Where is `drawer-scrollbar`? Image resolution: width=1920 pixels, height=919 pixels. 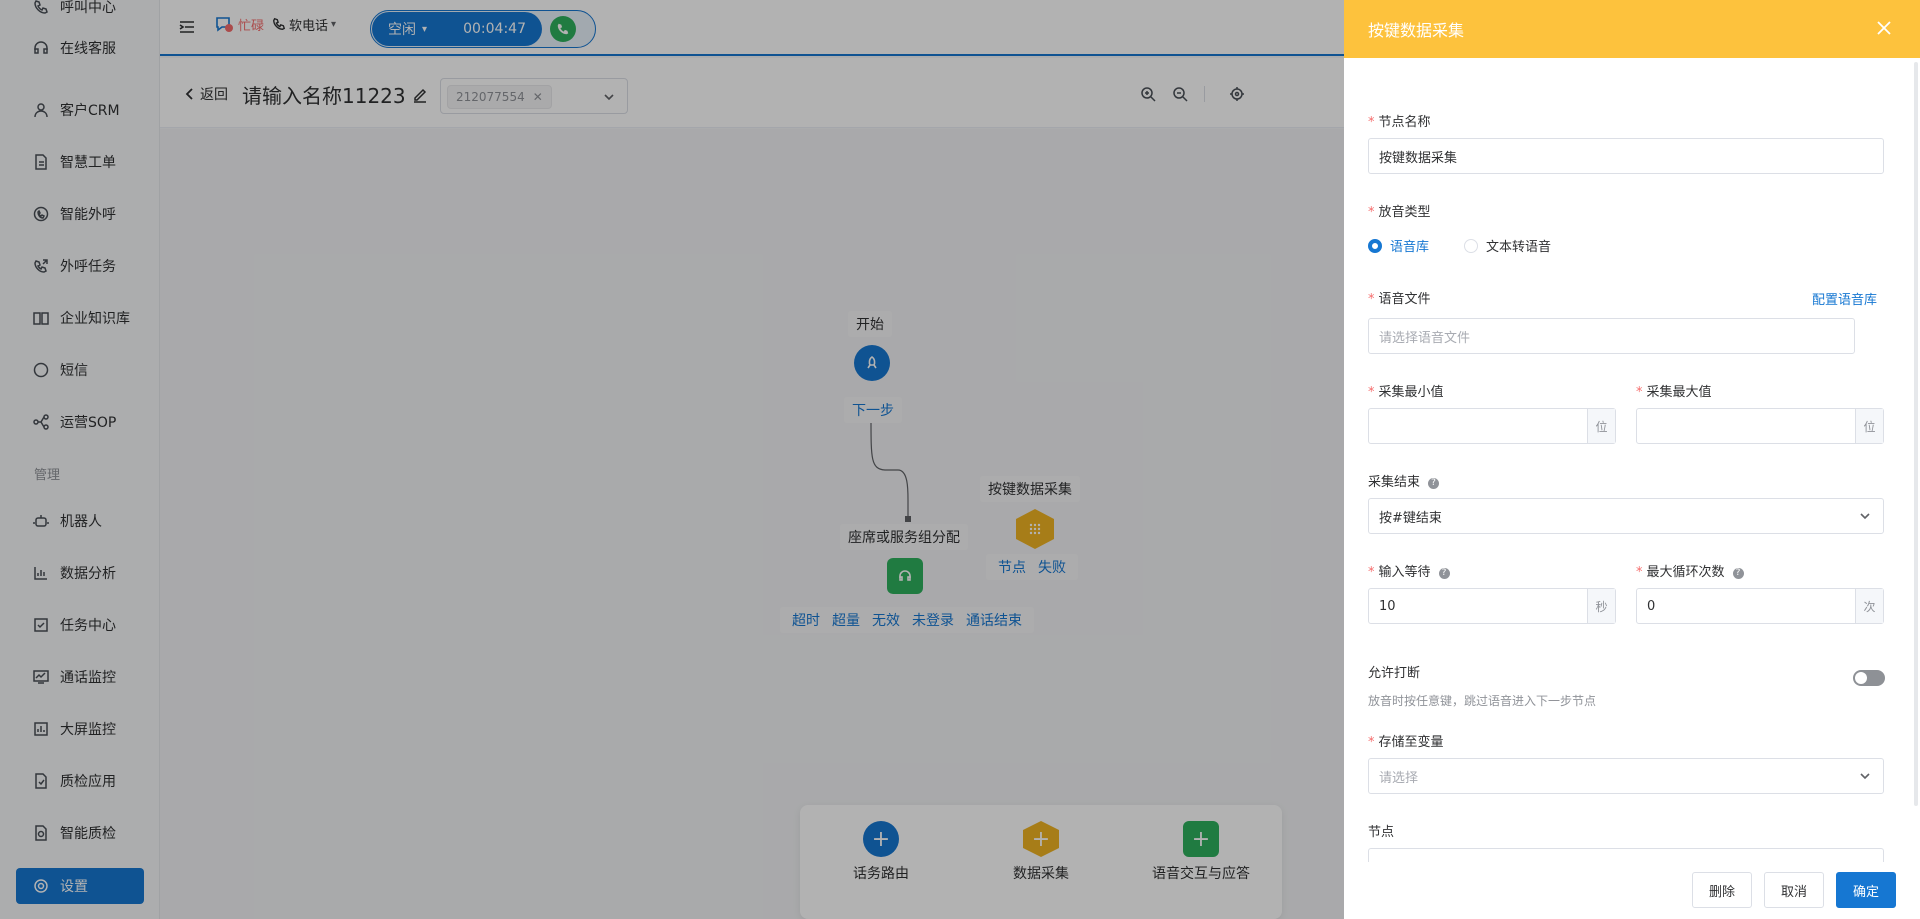
drawer-scrollbar is located at coordinates (1916, 434).